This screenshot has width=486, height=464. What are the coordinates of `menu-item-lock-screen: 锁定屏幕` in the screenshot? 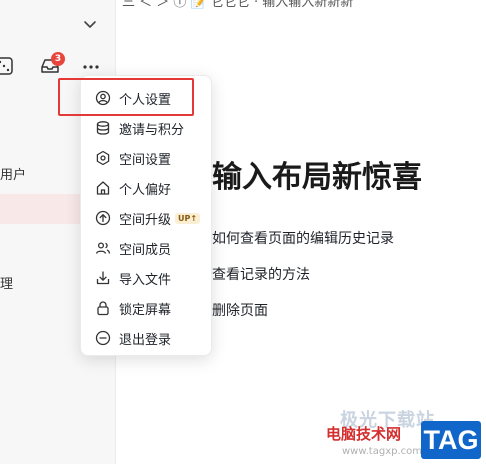 It's located at (147, 308).